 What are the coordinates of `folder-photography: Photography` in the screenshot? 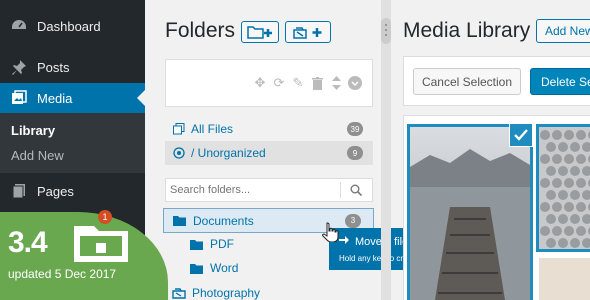 It's located at (216, 291).